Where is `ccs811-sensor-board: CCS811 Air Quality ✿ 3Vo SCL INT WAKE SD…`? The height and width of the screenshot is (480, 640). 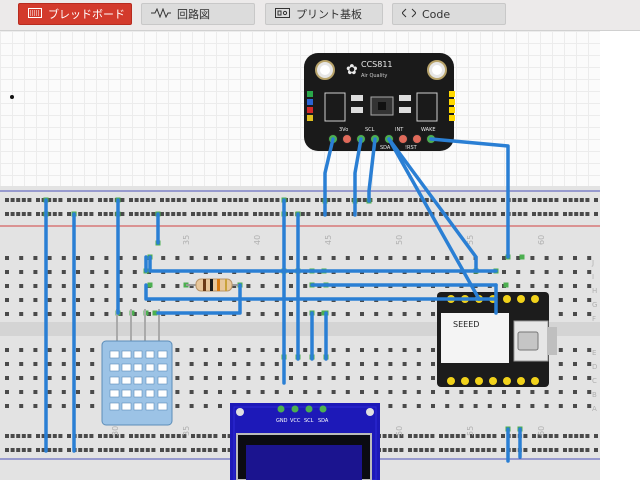 ccs811-sensor-board: CCS811 Air Quality ✿ 3Vo SCL INT WAKE SD… is located at coordinates (379, 102).